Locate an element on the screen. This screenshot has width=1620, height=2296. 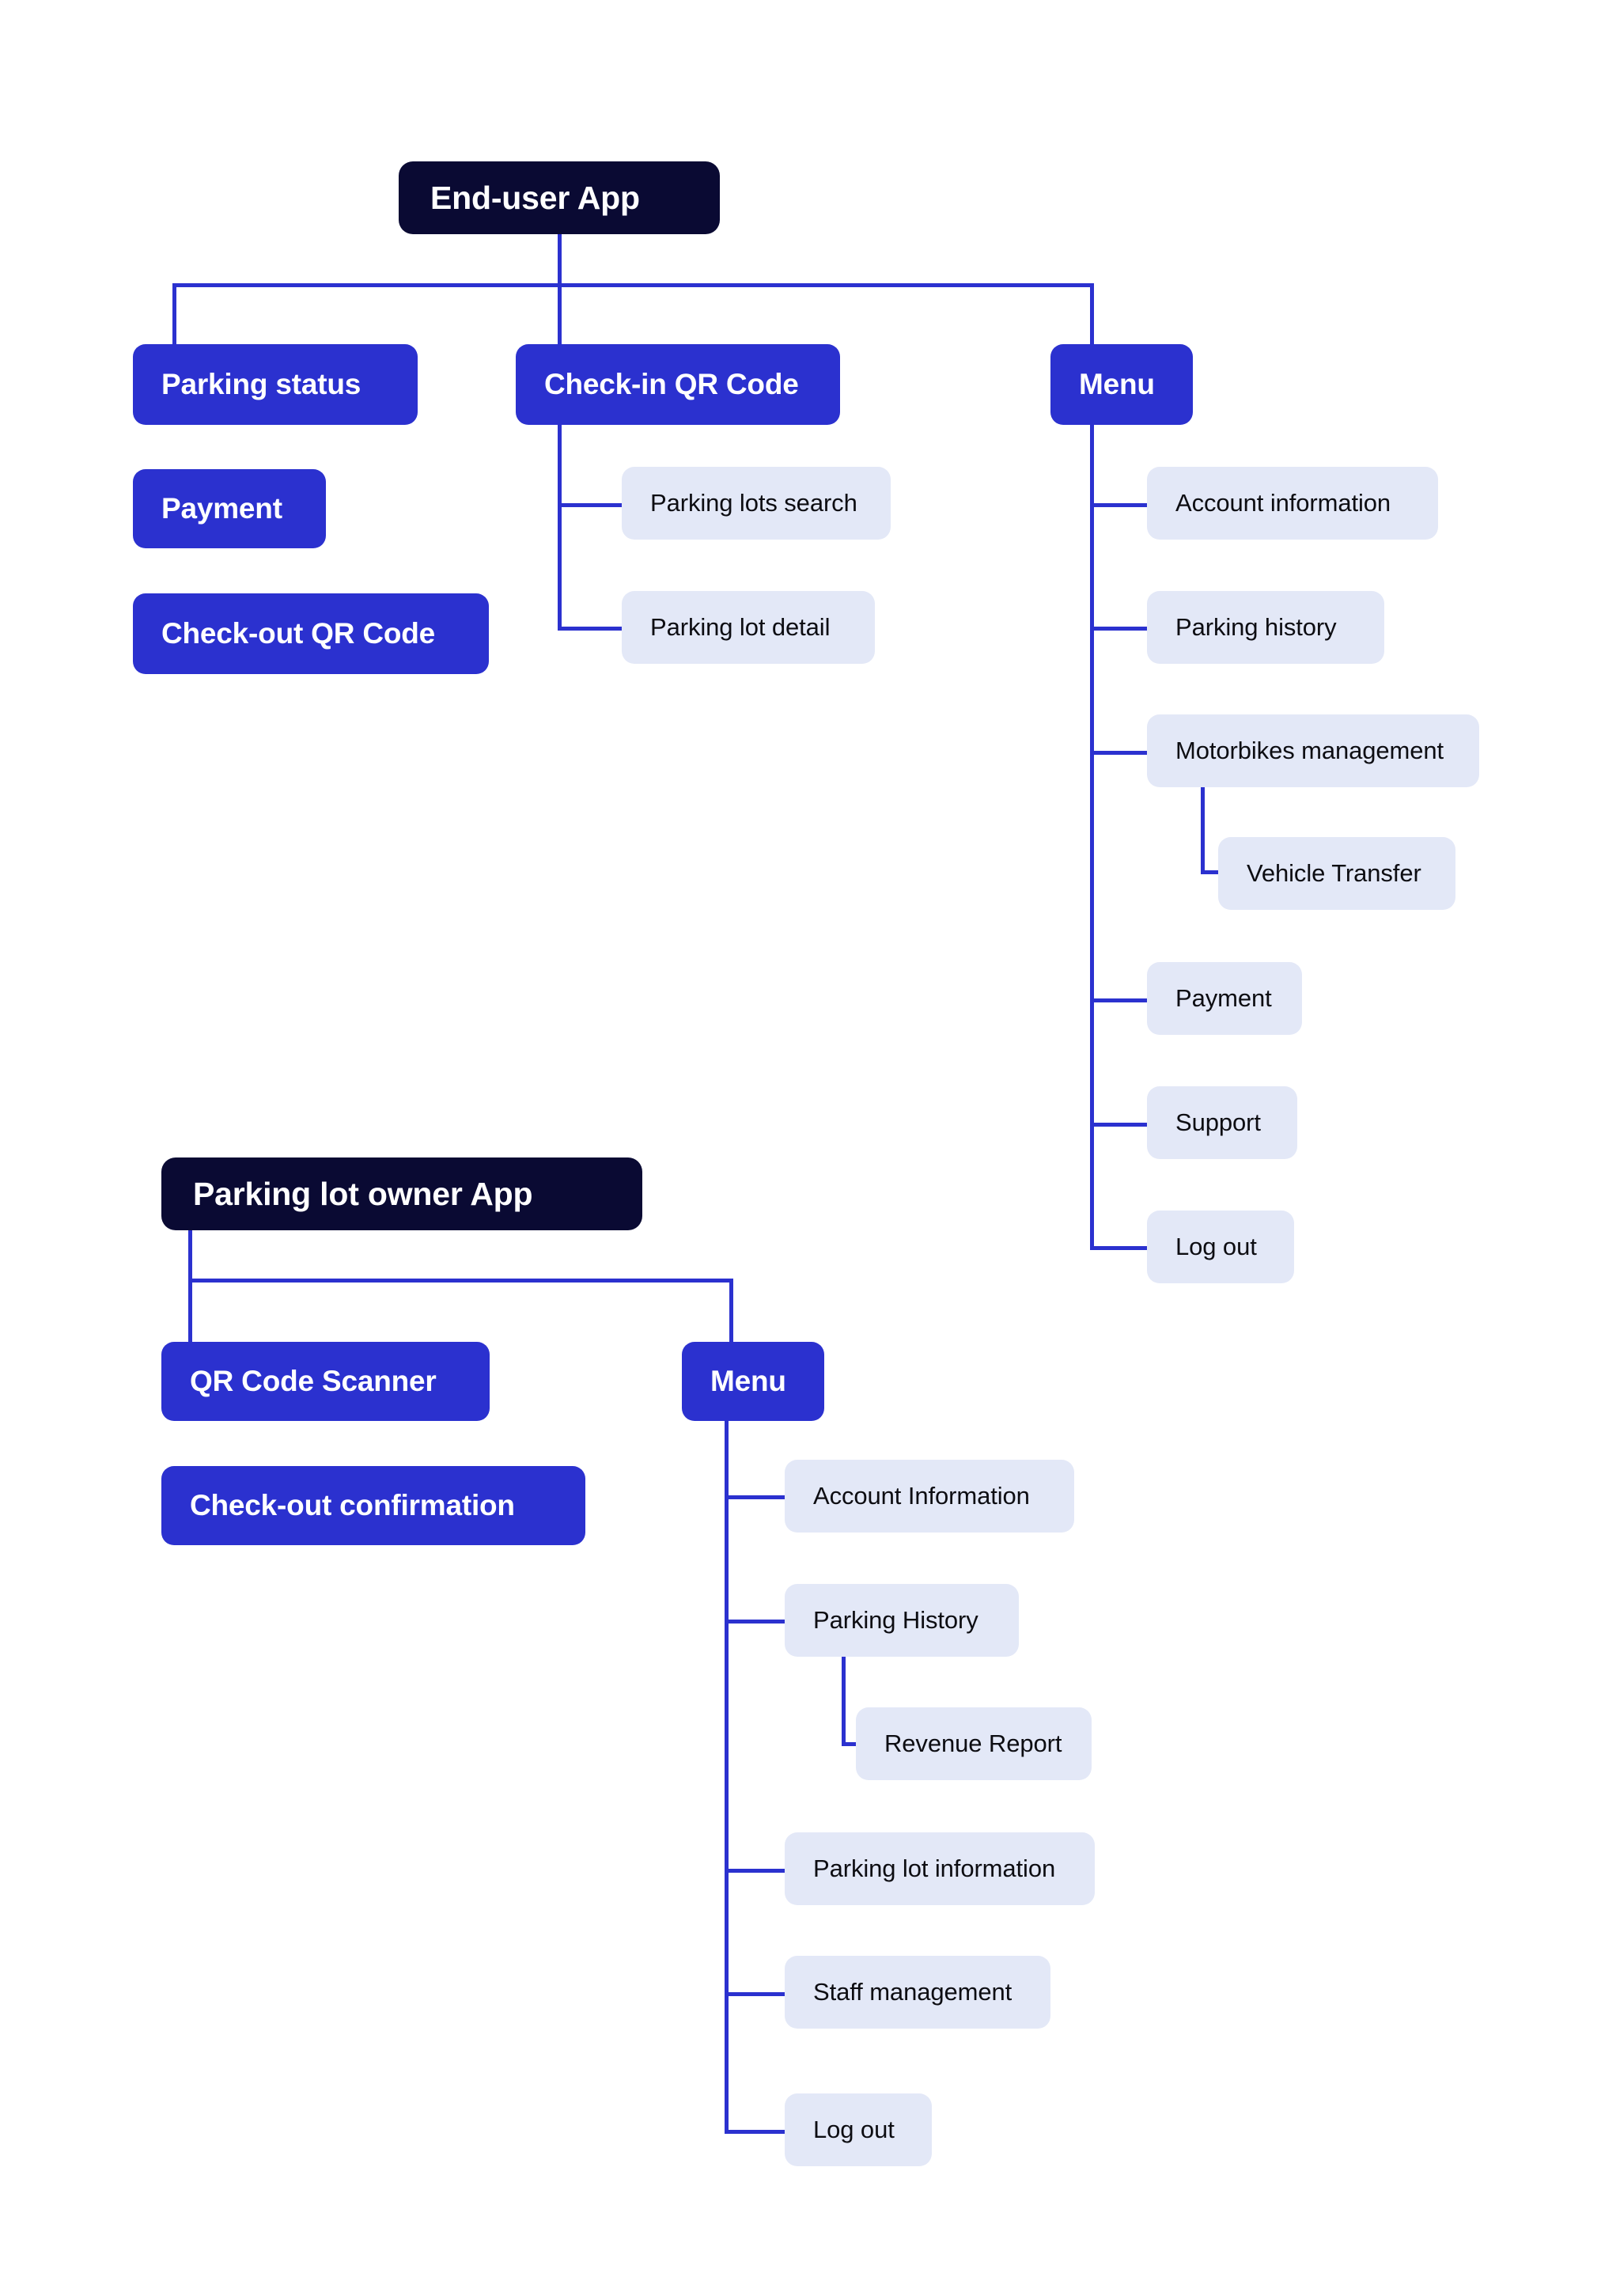
node-logout-user: Log out is located at coordinates (1220, 1247).